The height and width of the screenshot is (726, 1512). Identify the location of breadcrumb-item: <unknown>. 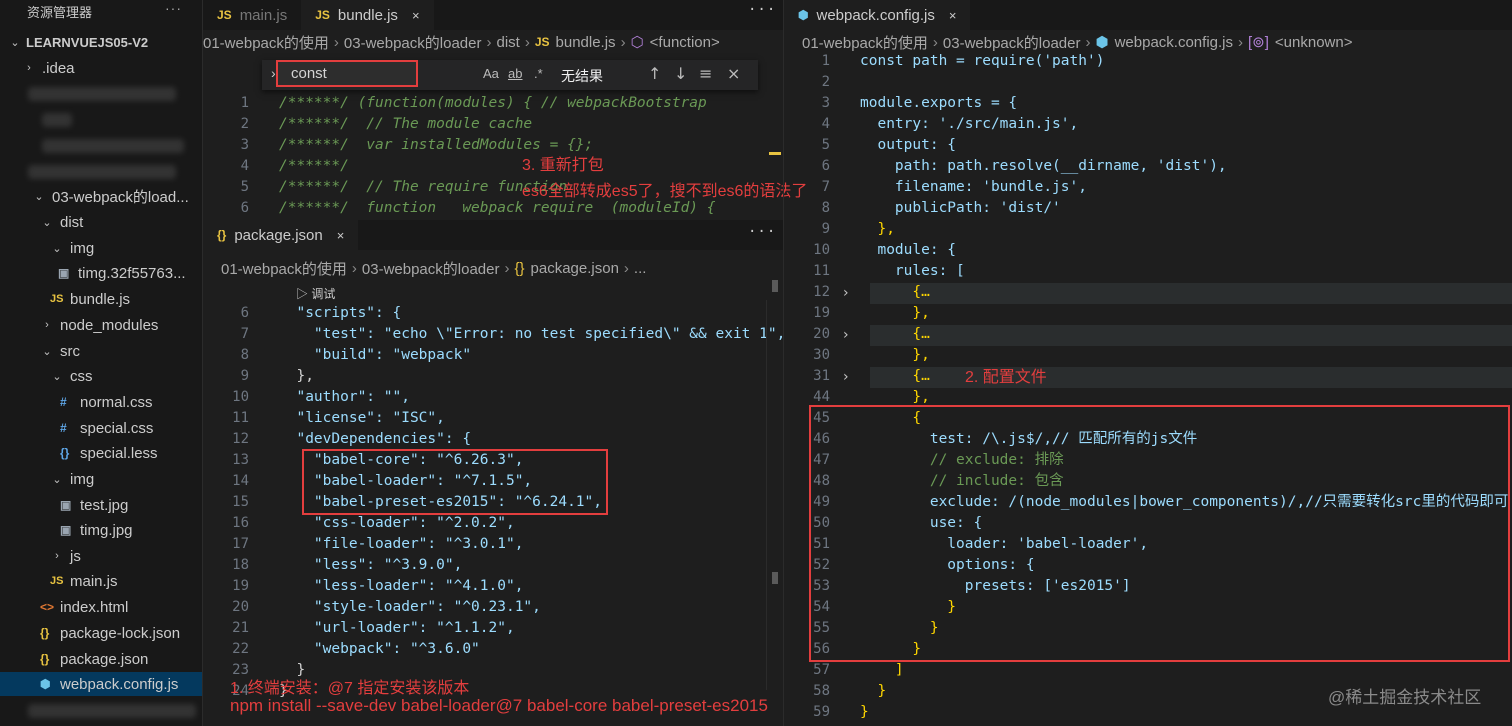
(1314, 42).